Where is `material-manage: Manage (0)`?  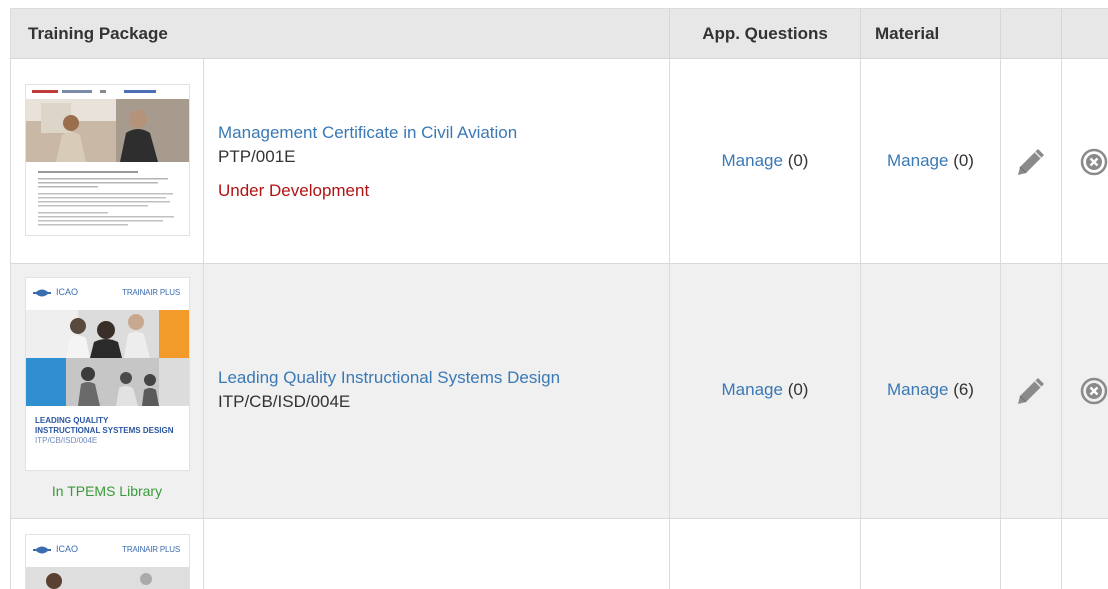 material-manage: Manage (0) is located at coordinates (930, 161).